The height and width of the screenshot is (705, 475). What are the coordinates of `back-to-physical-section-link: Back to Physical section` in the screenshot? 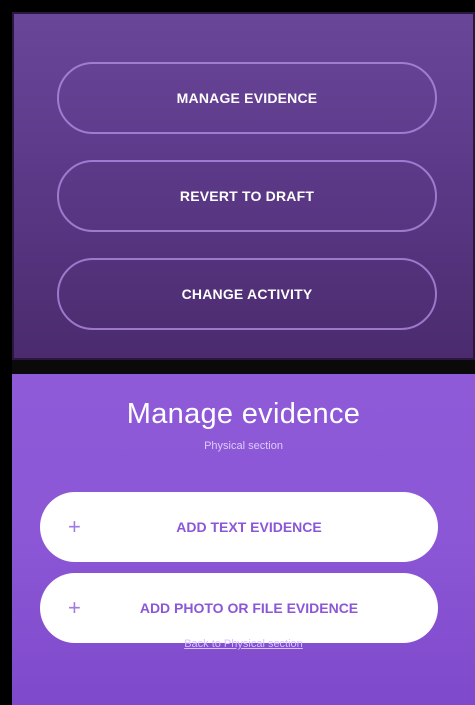 It's located at (243, 644).